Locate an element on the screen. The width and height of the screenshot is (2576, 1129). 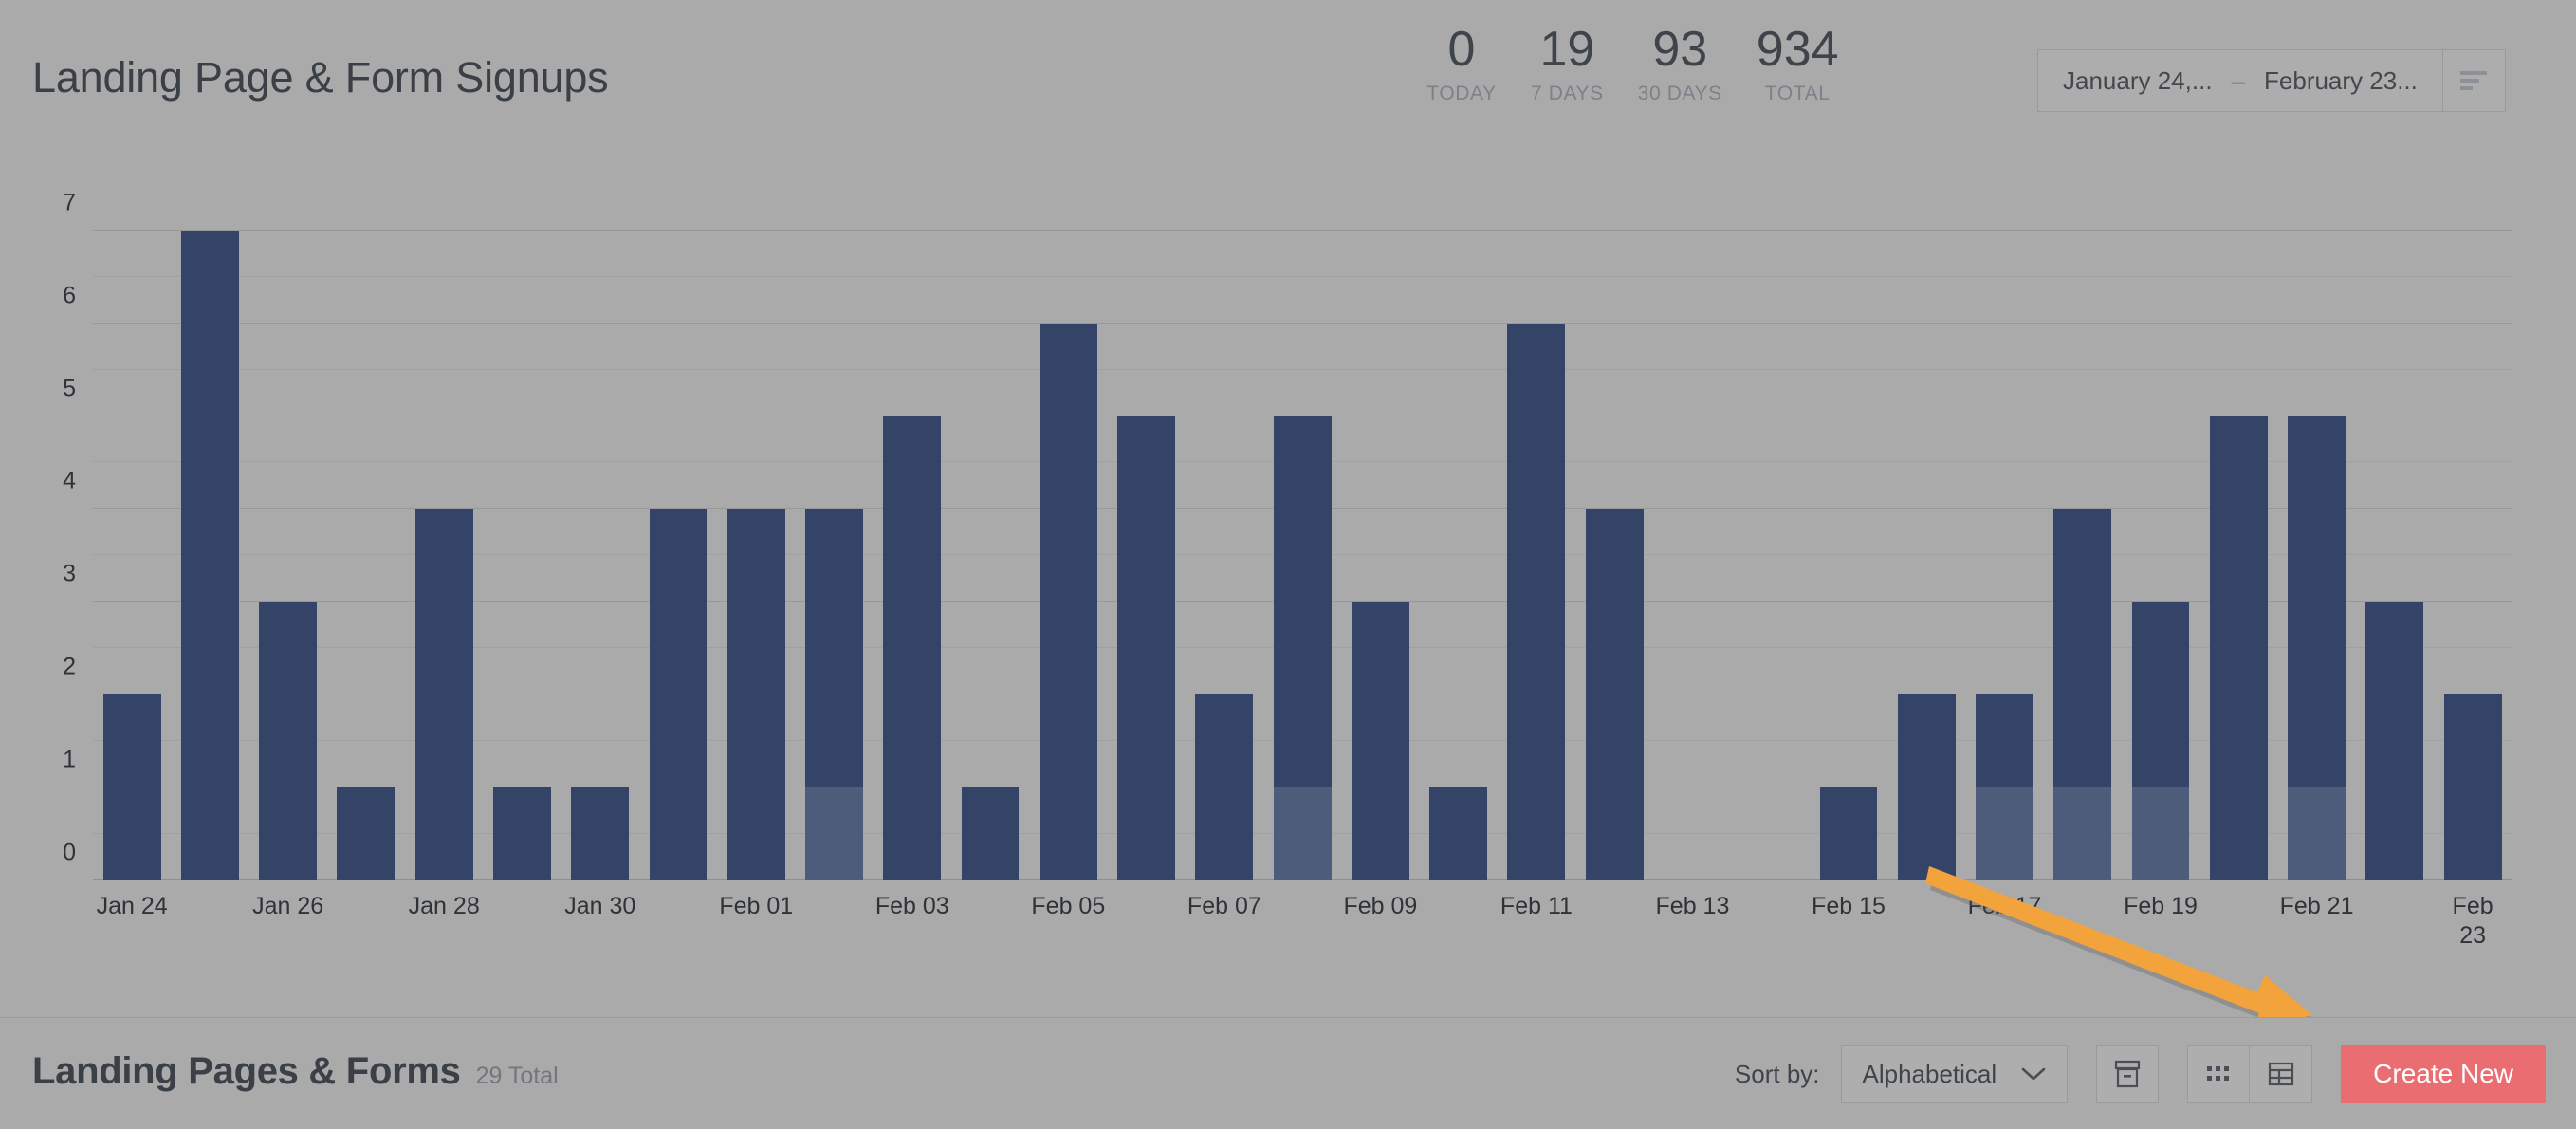
create-new-button: Create New is located at coordinates (2443, 1074).